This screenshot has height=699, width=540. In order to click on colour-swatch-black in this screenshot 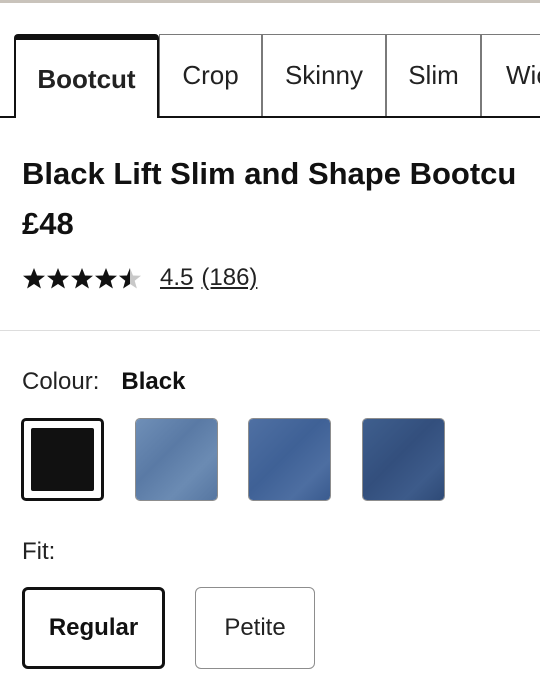, I will do `click(62, 459)`.